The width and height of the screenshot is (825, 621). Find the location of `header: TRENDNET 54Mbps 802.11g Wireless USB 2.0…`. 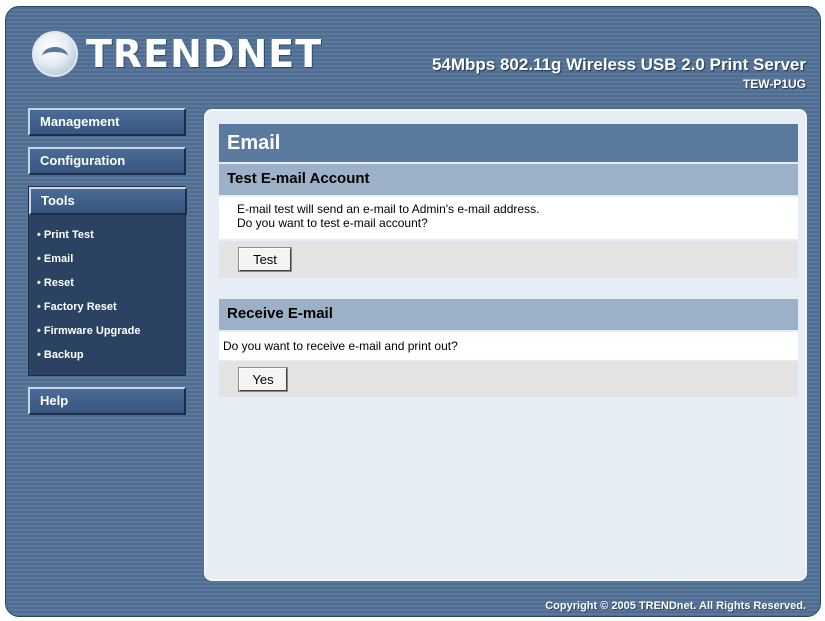

header: TRENDNET 54Mbps 802.11g Wireless USB 2.0… is located at coordinates (413, 53).